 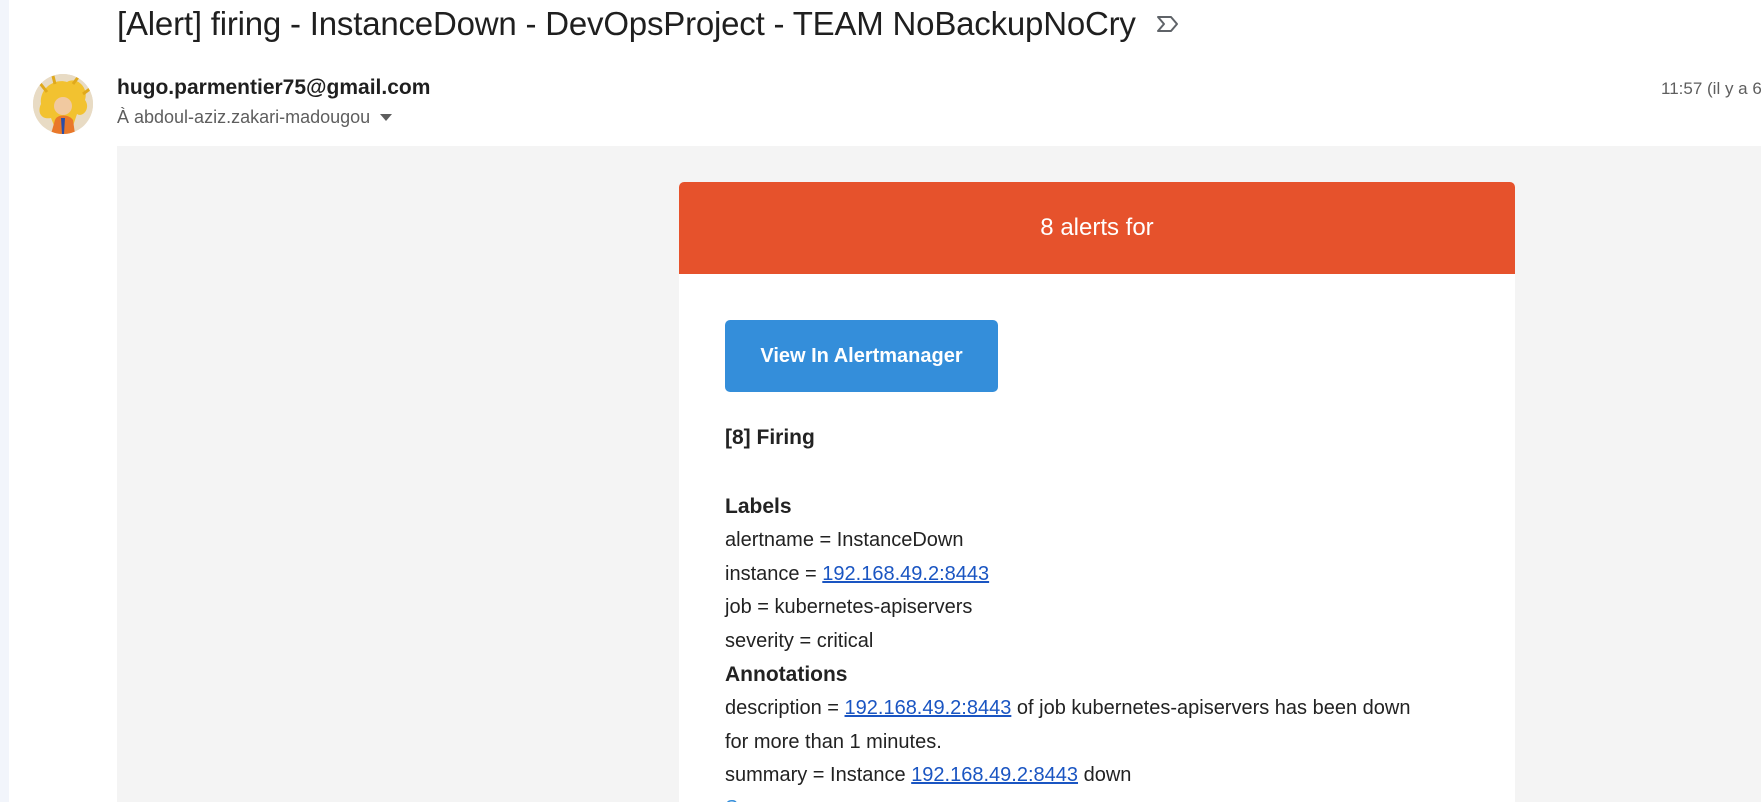 What do you see at coordinates (905, 574) in the screenshot?
I see `instance-link: 192.168.49.2:8443` at bounding box center [905, 574].